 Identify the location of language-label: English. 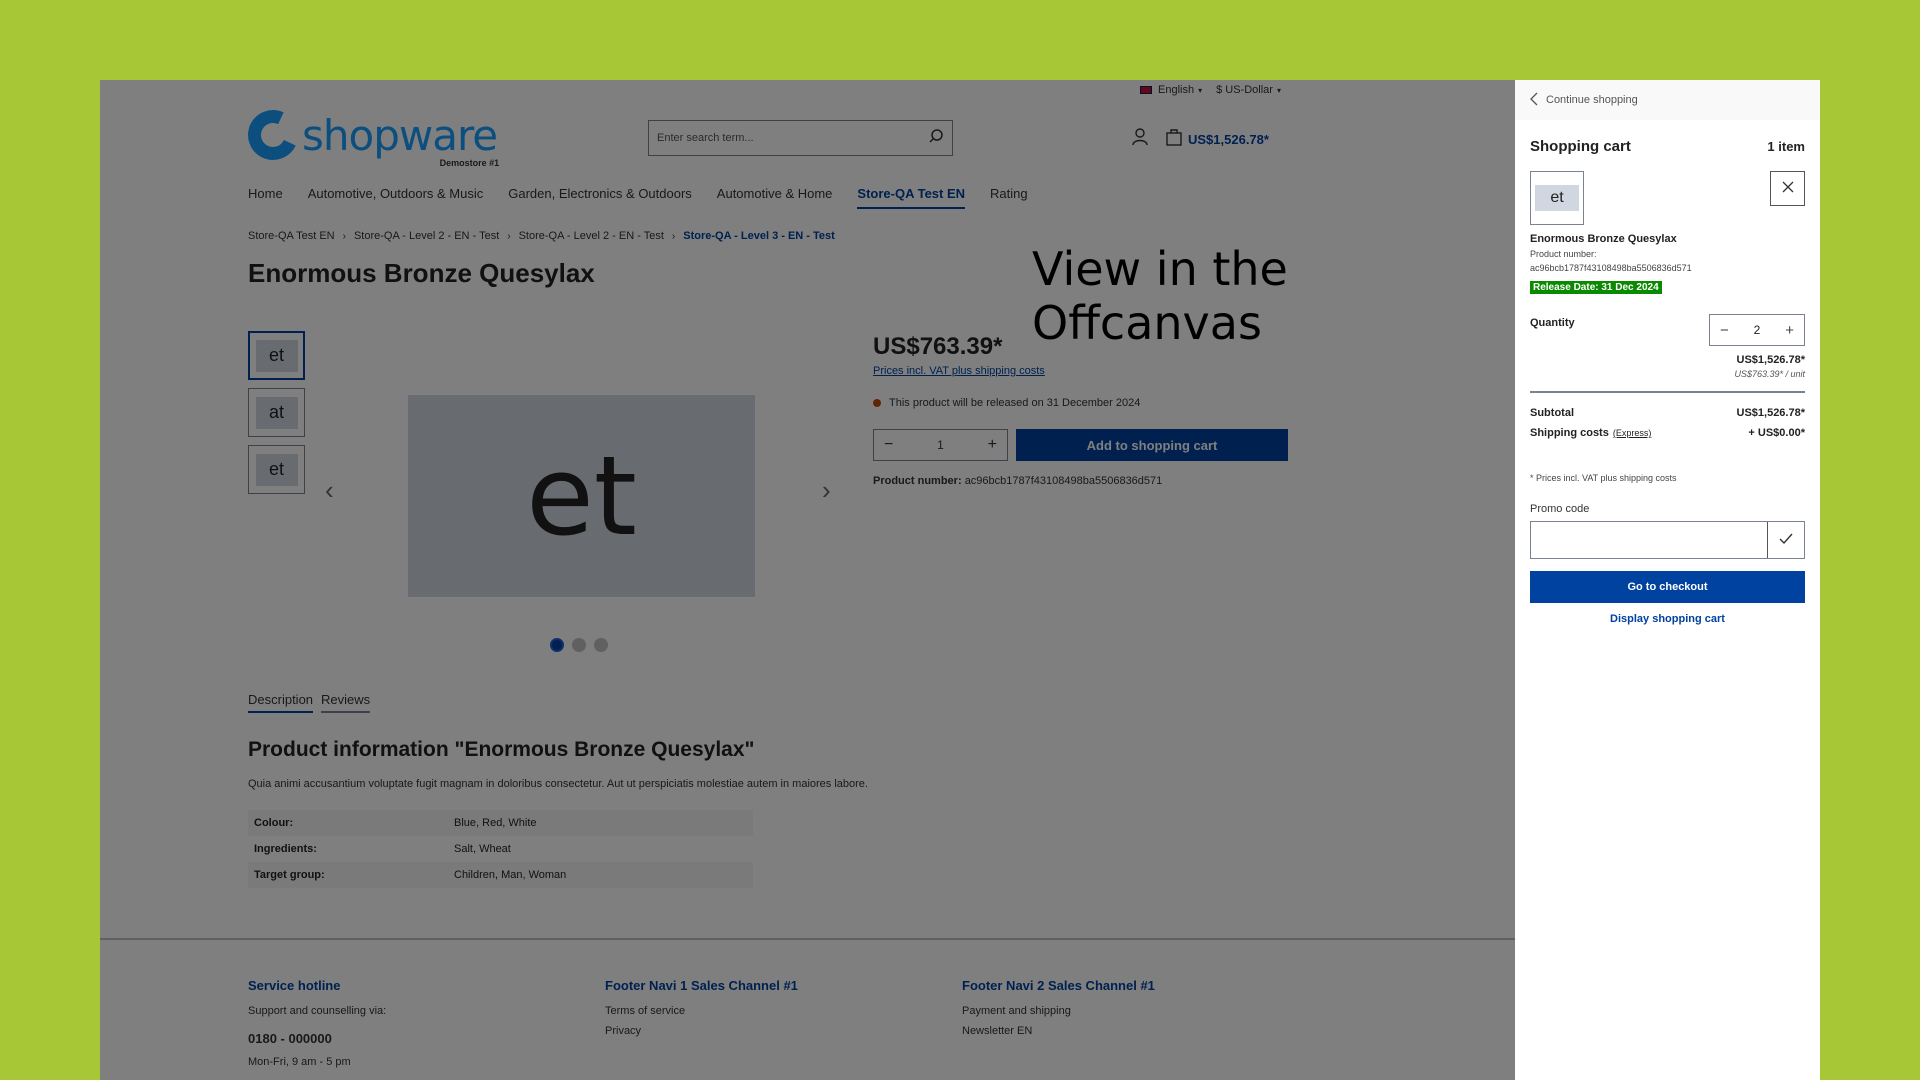
(1176, 90).